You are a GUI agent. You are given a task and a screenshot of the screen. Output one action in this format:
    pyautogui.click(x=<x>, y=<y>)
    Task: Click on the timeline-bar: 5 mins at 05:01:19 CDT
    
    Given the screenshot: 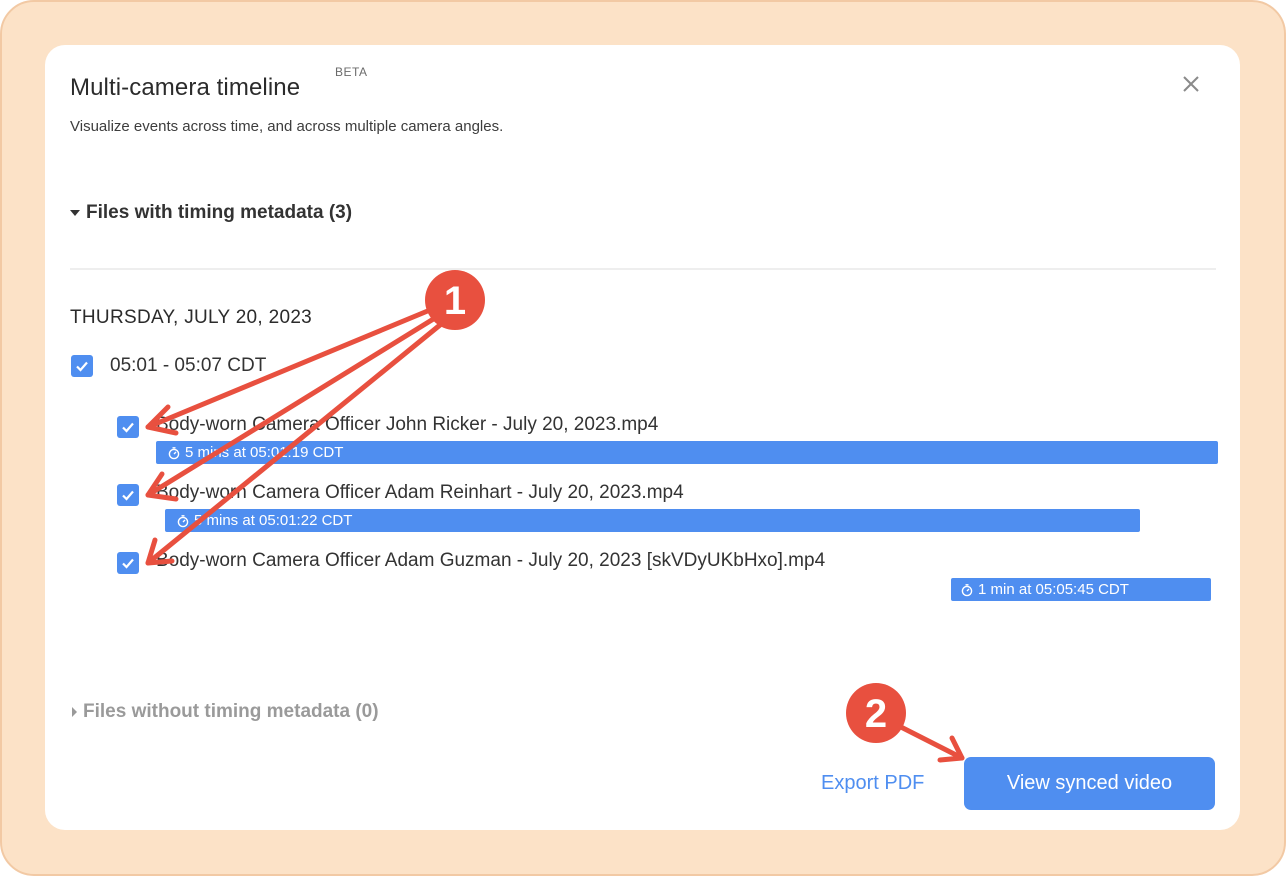 What is the action you would take?
    pyautogui.click(x=687, y=452)
    